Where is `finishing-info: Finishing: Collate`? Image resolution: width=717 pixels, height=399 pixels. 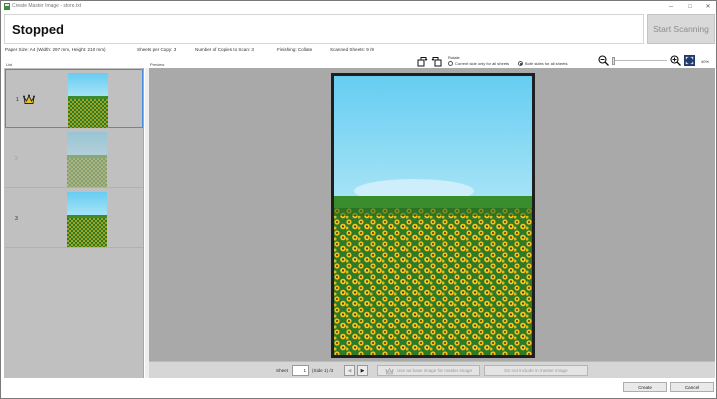
finishing-info: Finishing: Collate is located at coordinates (295, 49).